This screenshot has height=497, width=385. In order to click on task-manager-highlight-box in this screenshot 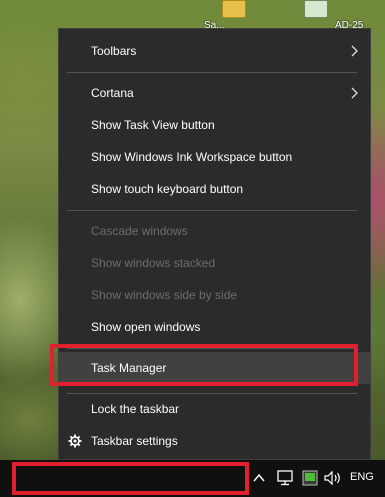, I will do `click(204, 365)`.